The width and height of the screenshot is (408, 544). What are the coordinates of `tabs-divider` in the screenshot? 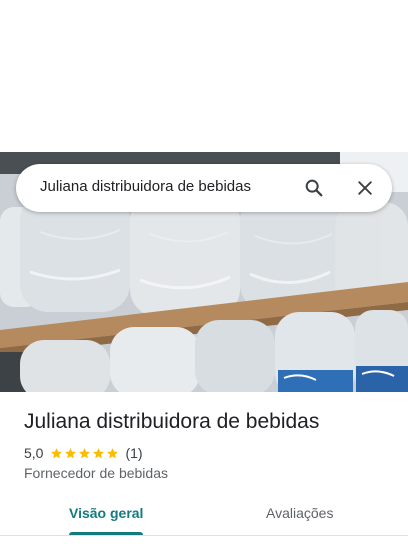 It's located at (204, 535).